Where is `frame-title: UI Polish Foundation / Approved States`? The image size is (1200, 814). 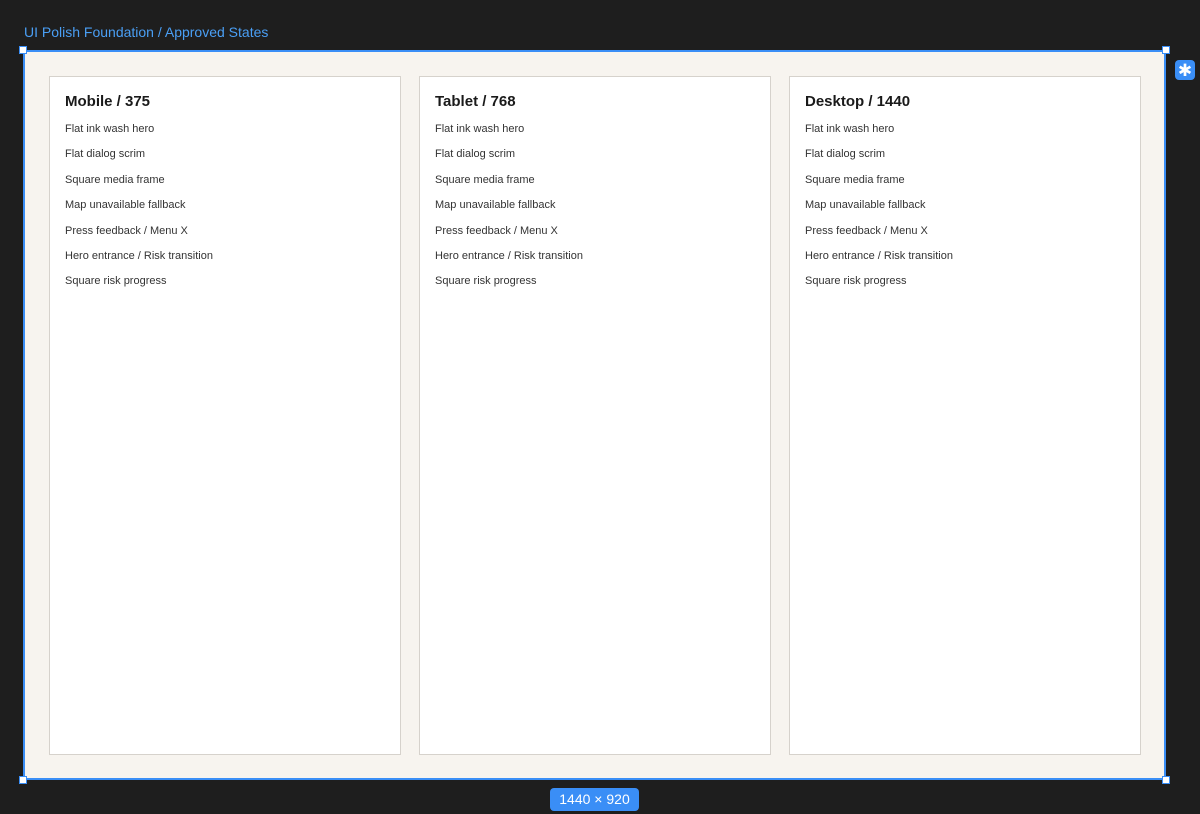
frame-title: UI Polish Foundation / Approved States is located at coordinates (146, 32).